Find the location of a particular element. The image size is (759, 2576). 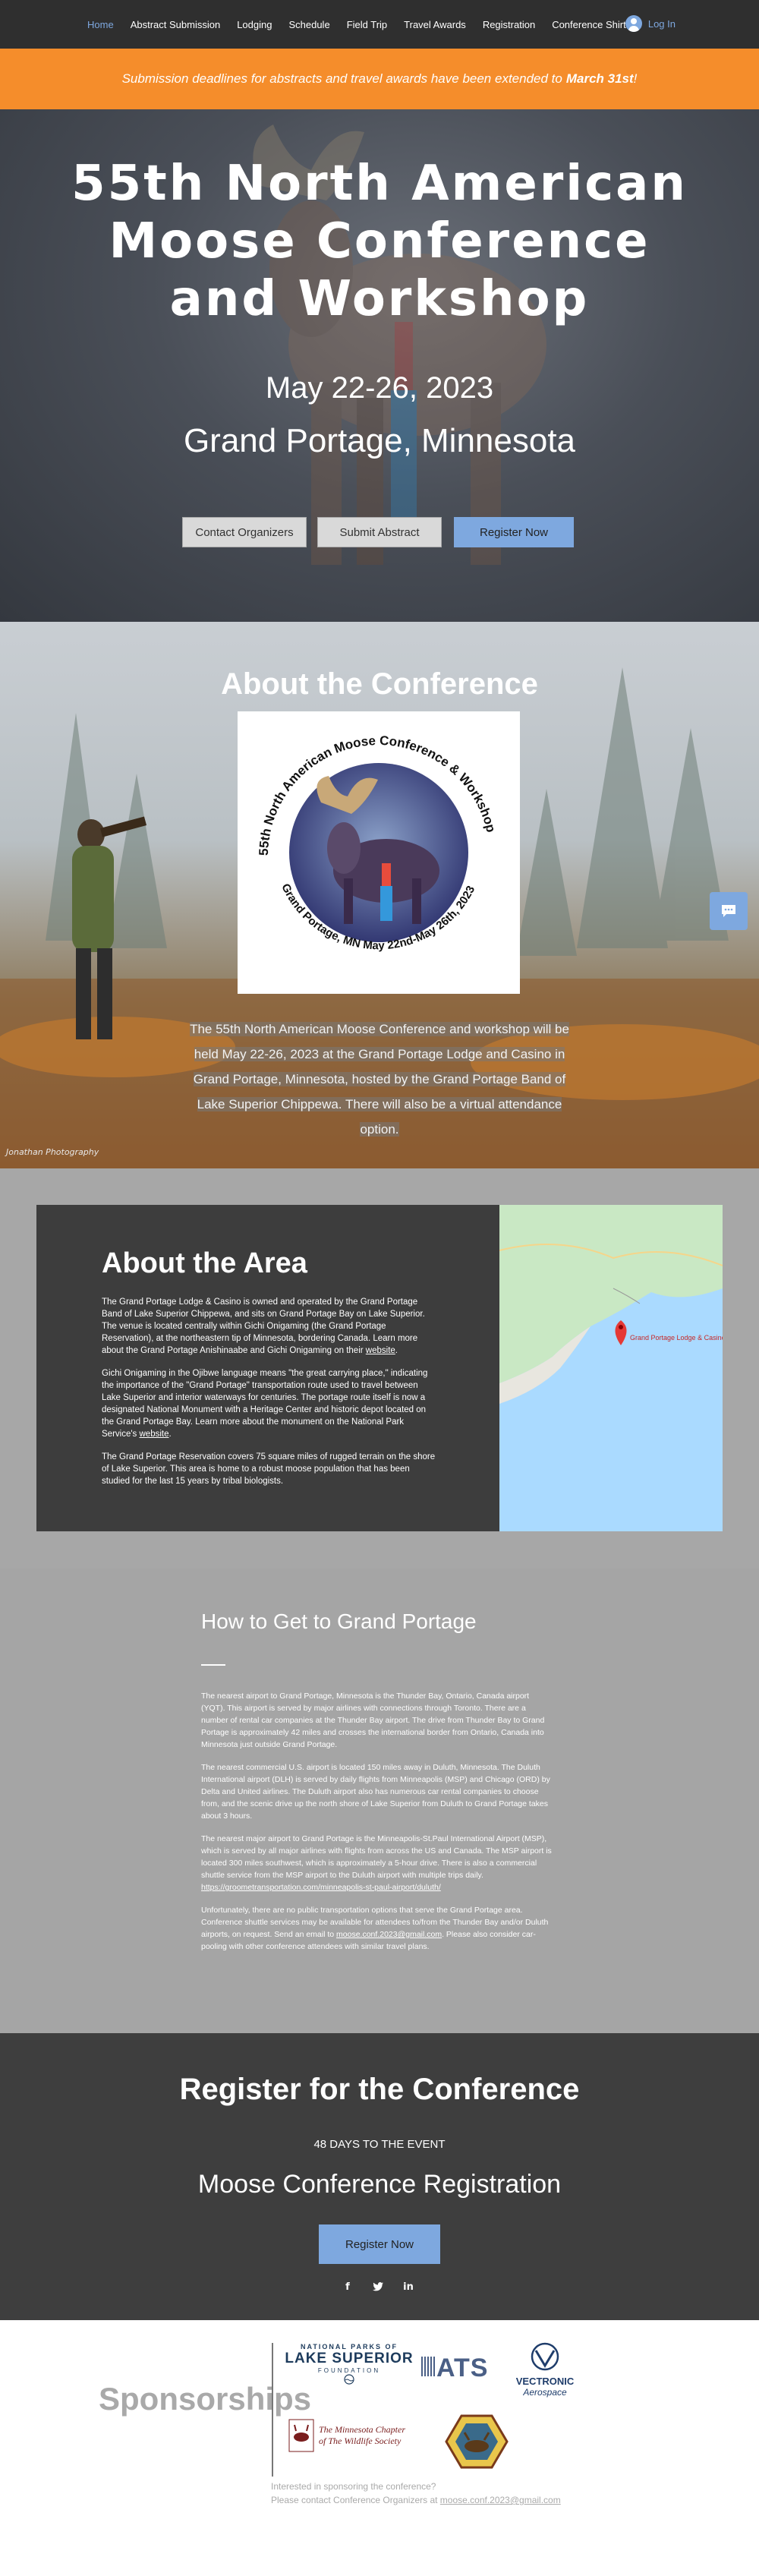

how-to-get-title: How to Get to Grand Portage is located at coordinates (339, 1621).